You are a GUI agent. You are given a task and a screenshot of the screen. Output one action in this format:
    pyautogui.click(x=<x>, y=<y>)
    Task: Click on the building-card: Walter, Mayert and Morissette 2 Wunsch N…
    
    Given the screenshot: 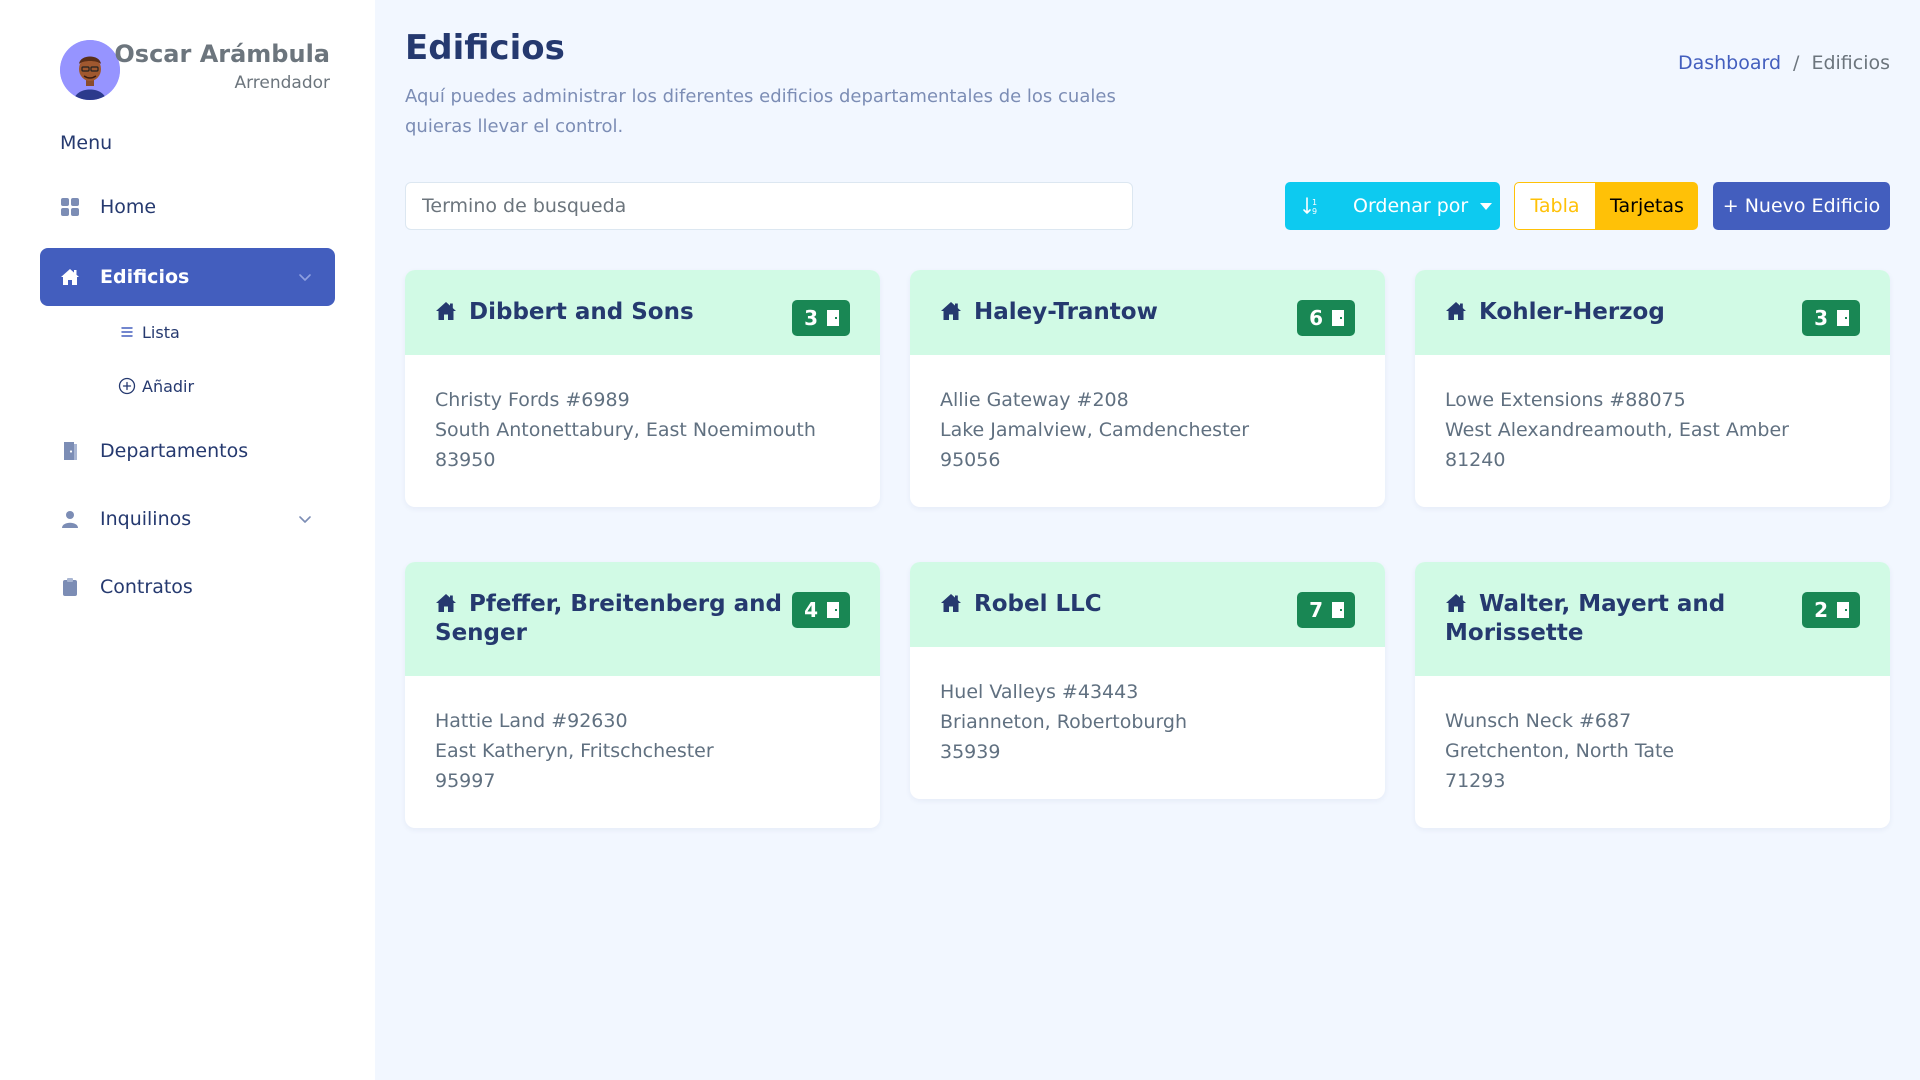 What is the action you would take?
    pyautogui.click(x=1652, y=695)
    